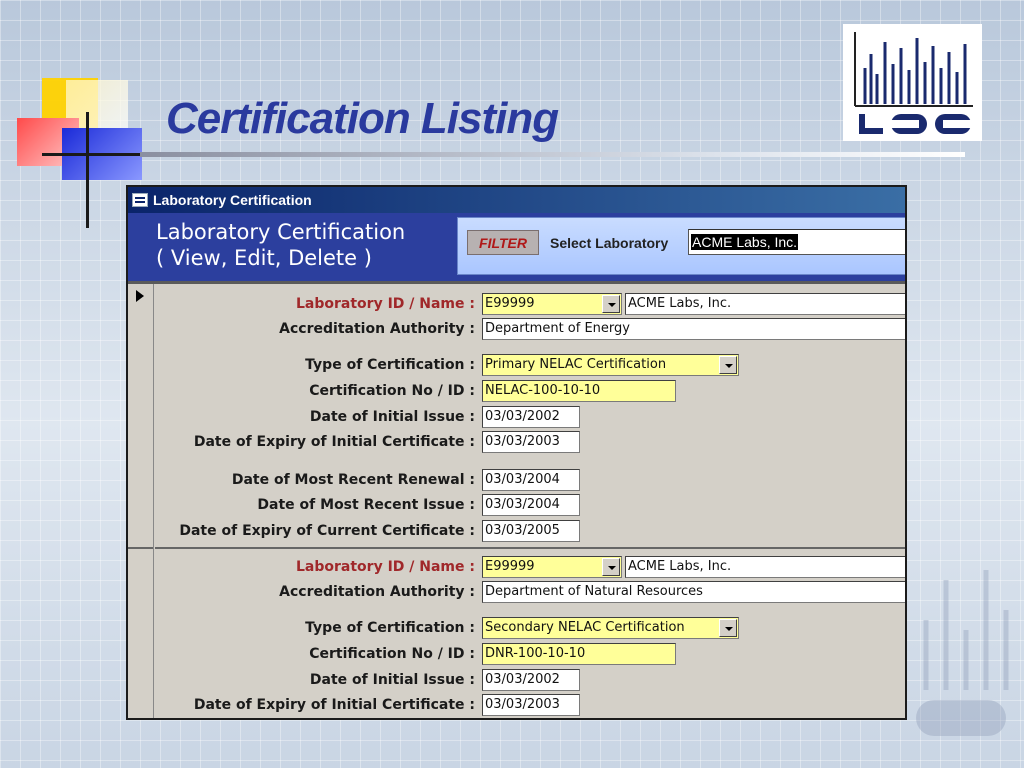 The image size is (1024, 768). Describe the element at coordinates (579, 654) in the screenshot. I see `cert-no-field: DNR-100-10-10` at that location.